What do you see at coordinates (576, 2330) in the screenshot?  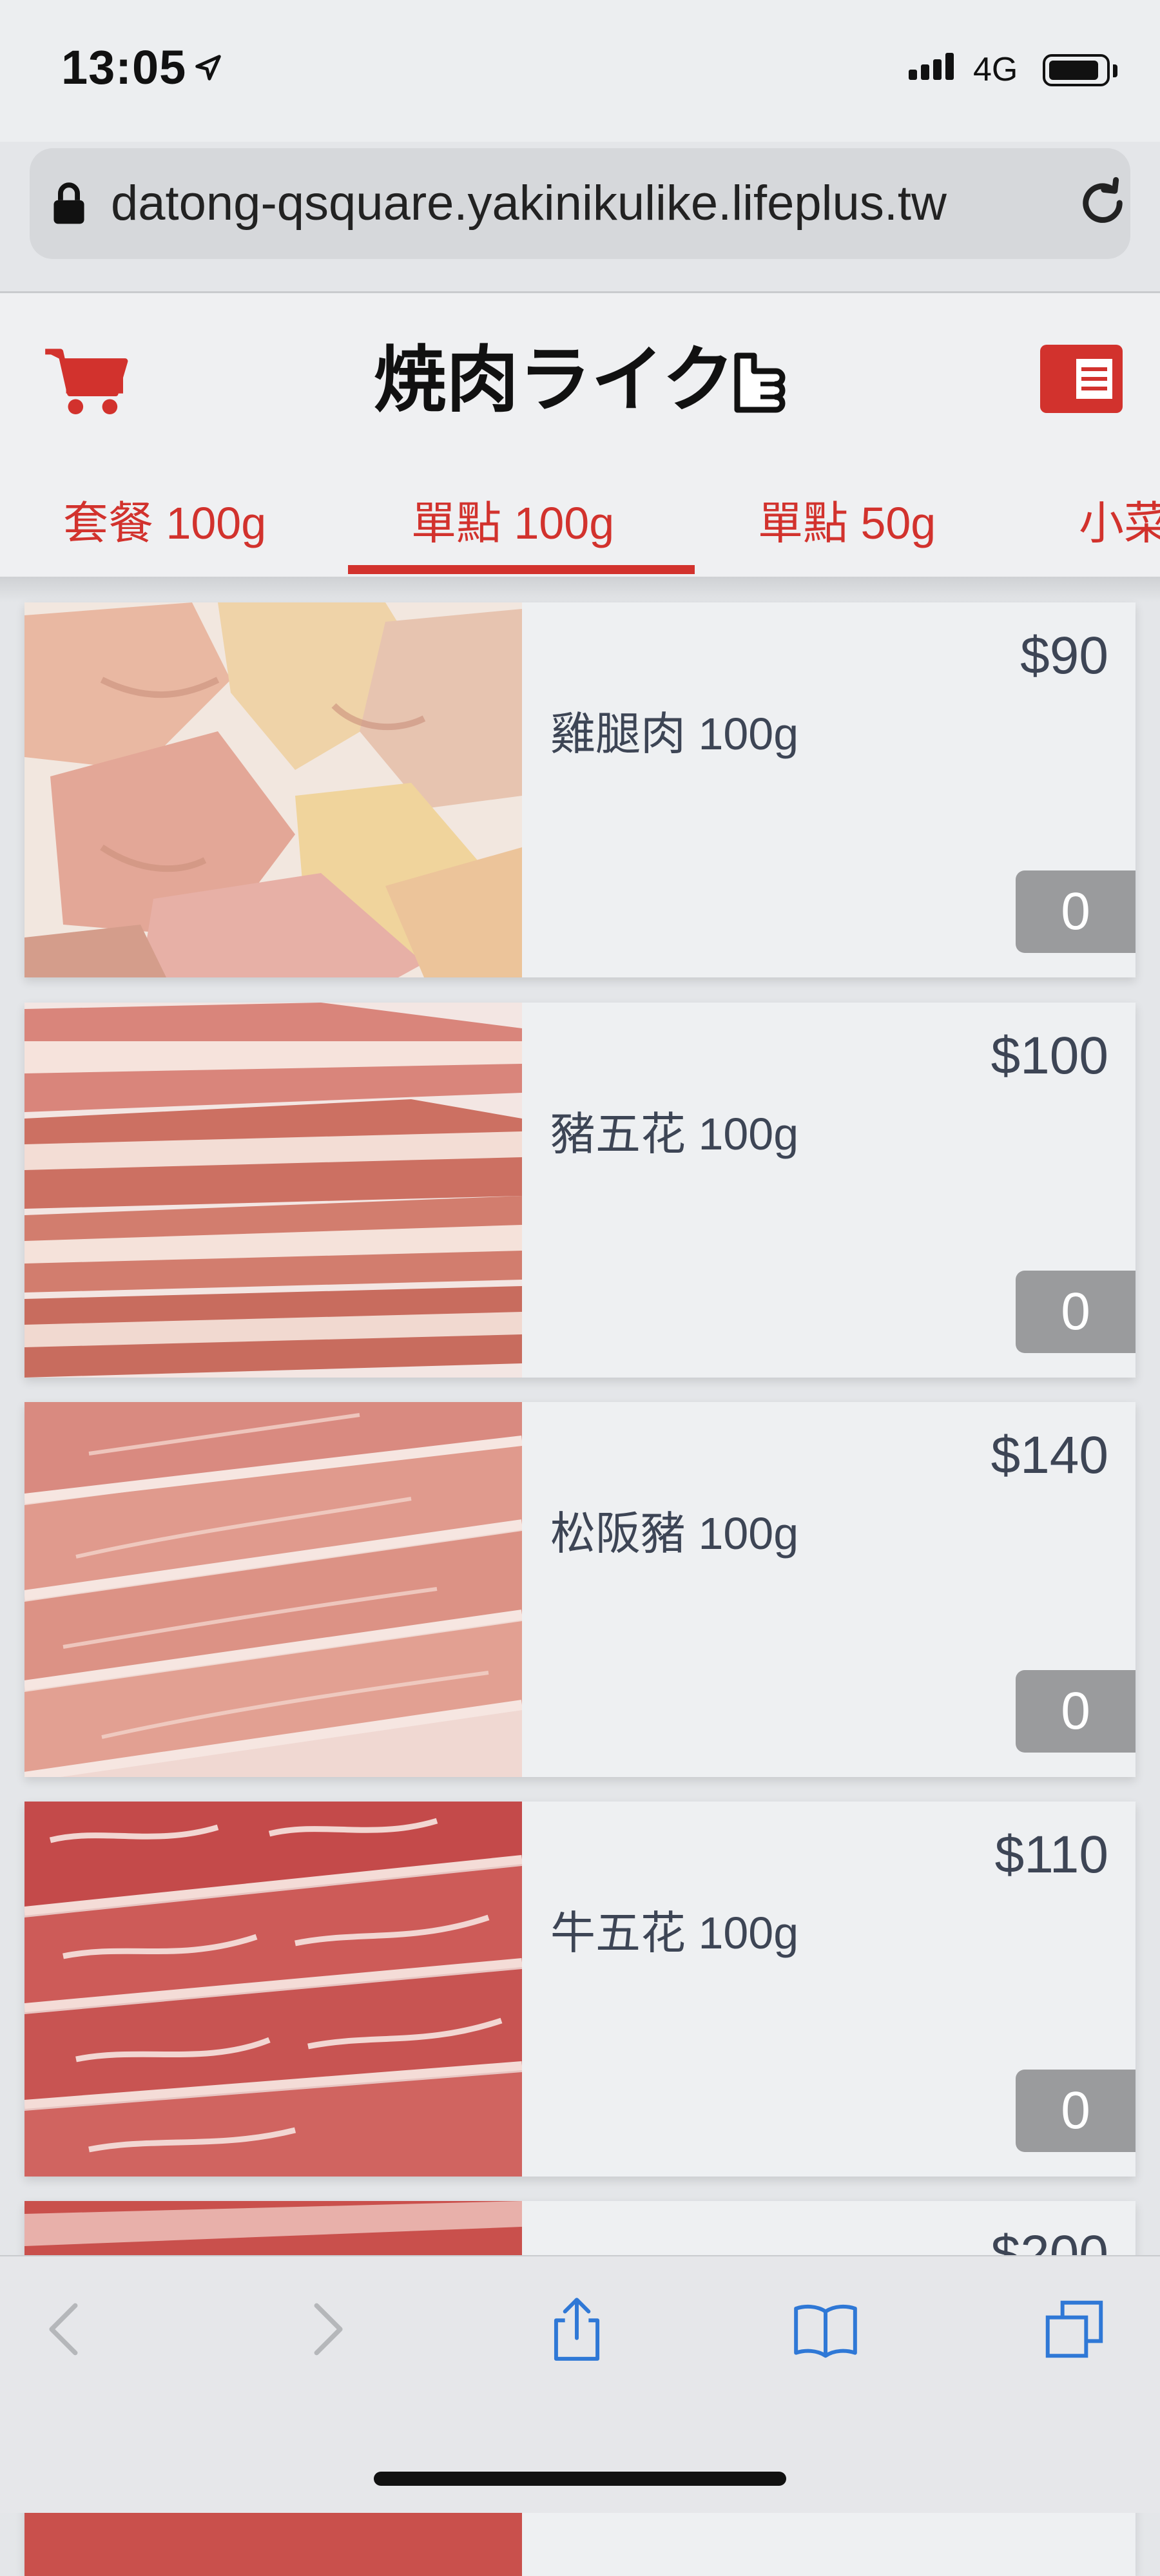 I see `share-icon` at bounding box center [576, 2330].